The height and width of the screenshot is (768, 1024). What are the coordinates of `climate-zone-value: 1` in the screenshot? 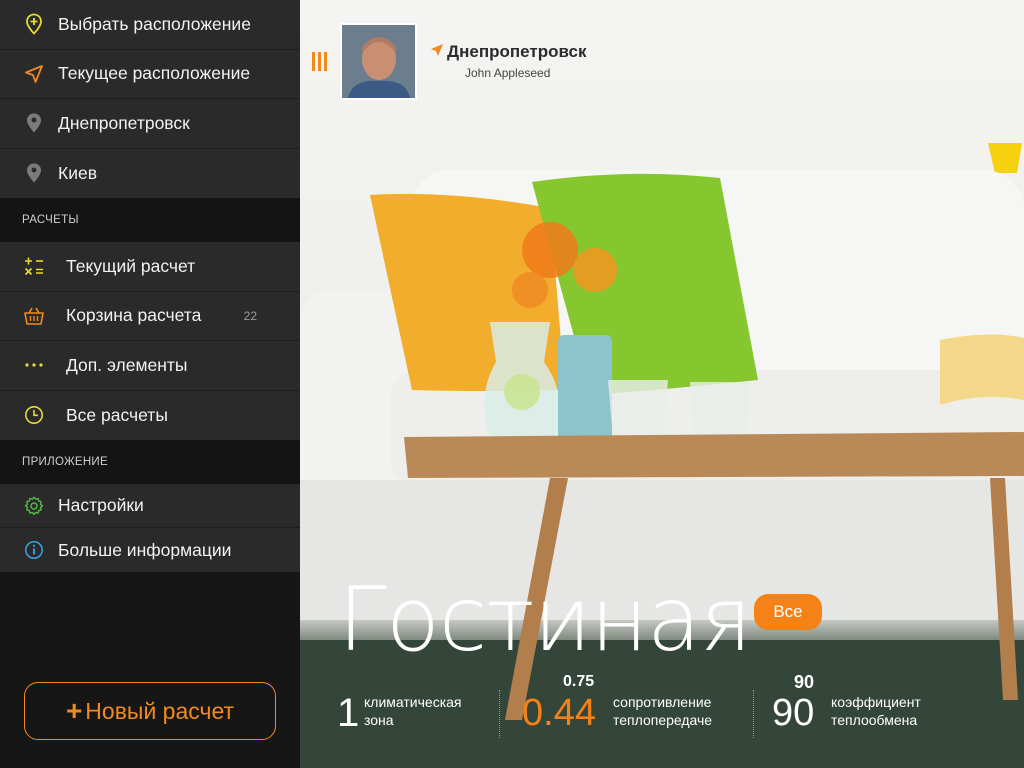 It's located at (348, 713).